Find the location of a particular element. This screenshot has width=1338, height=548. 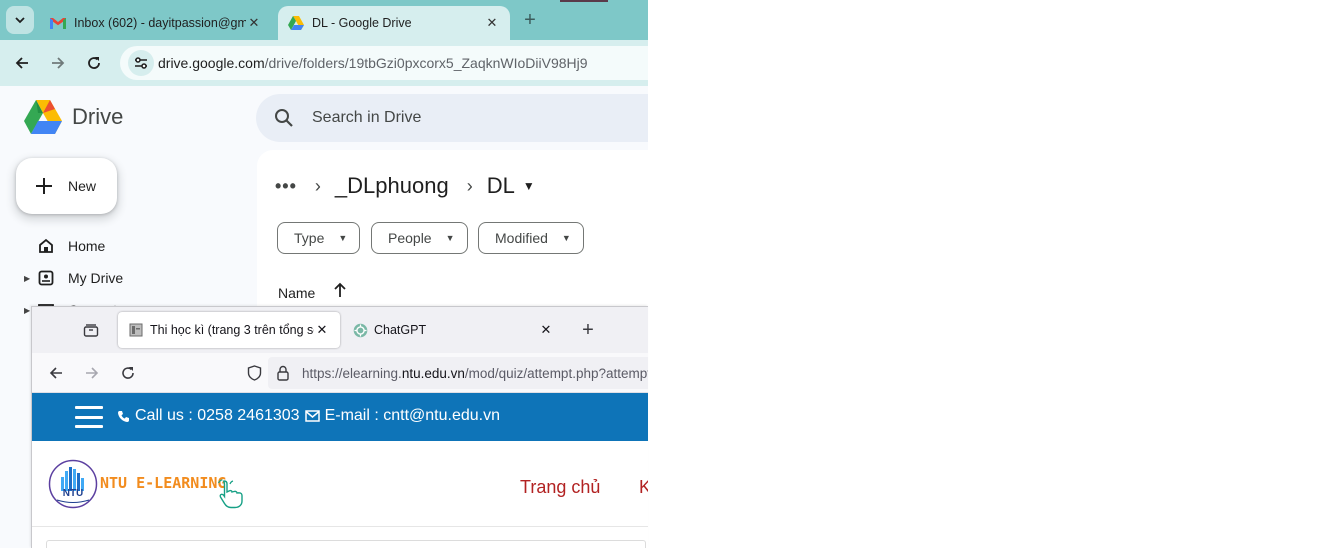

column-header-name: Name is located at coordinates (312, 292).